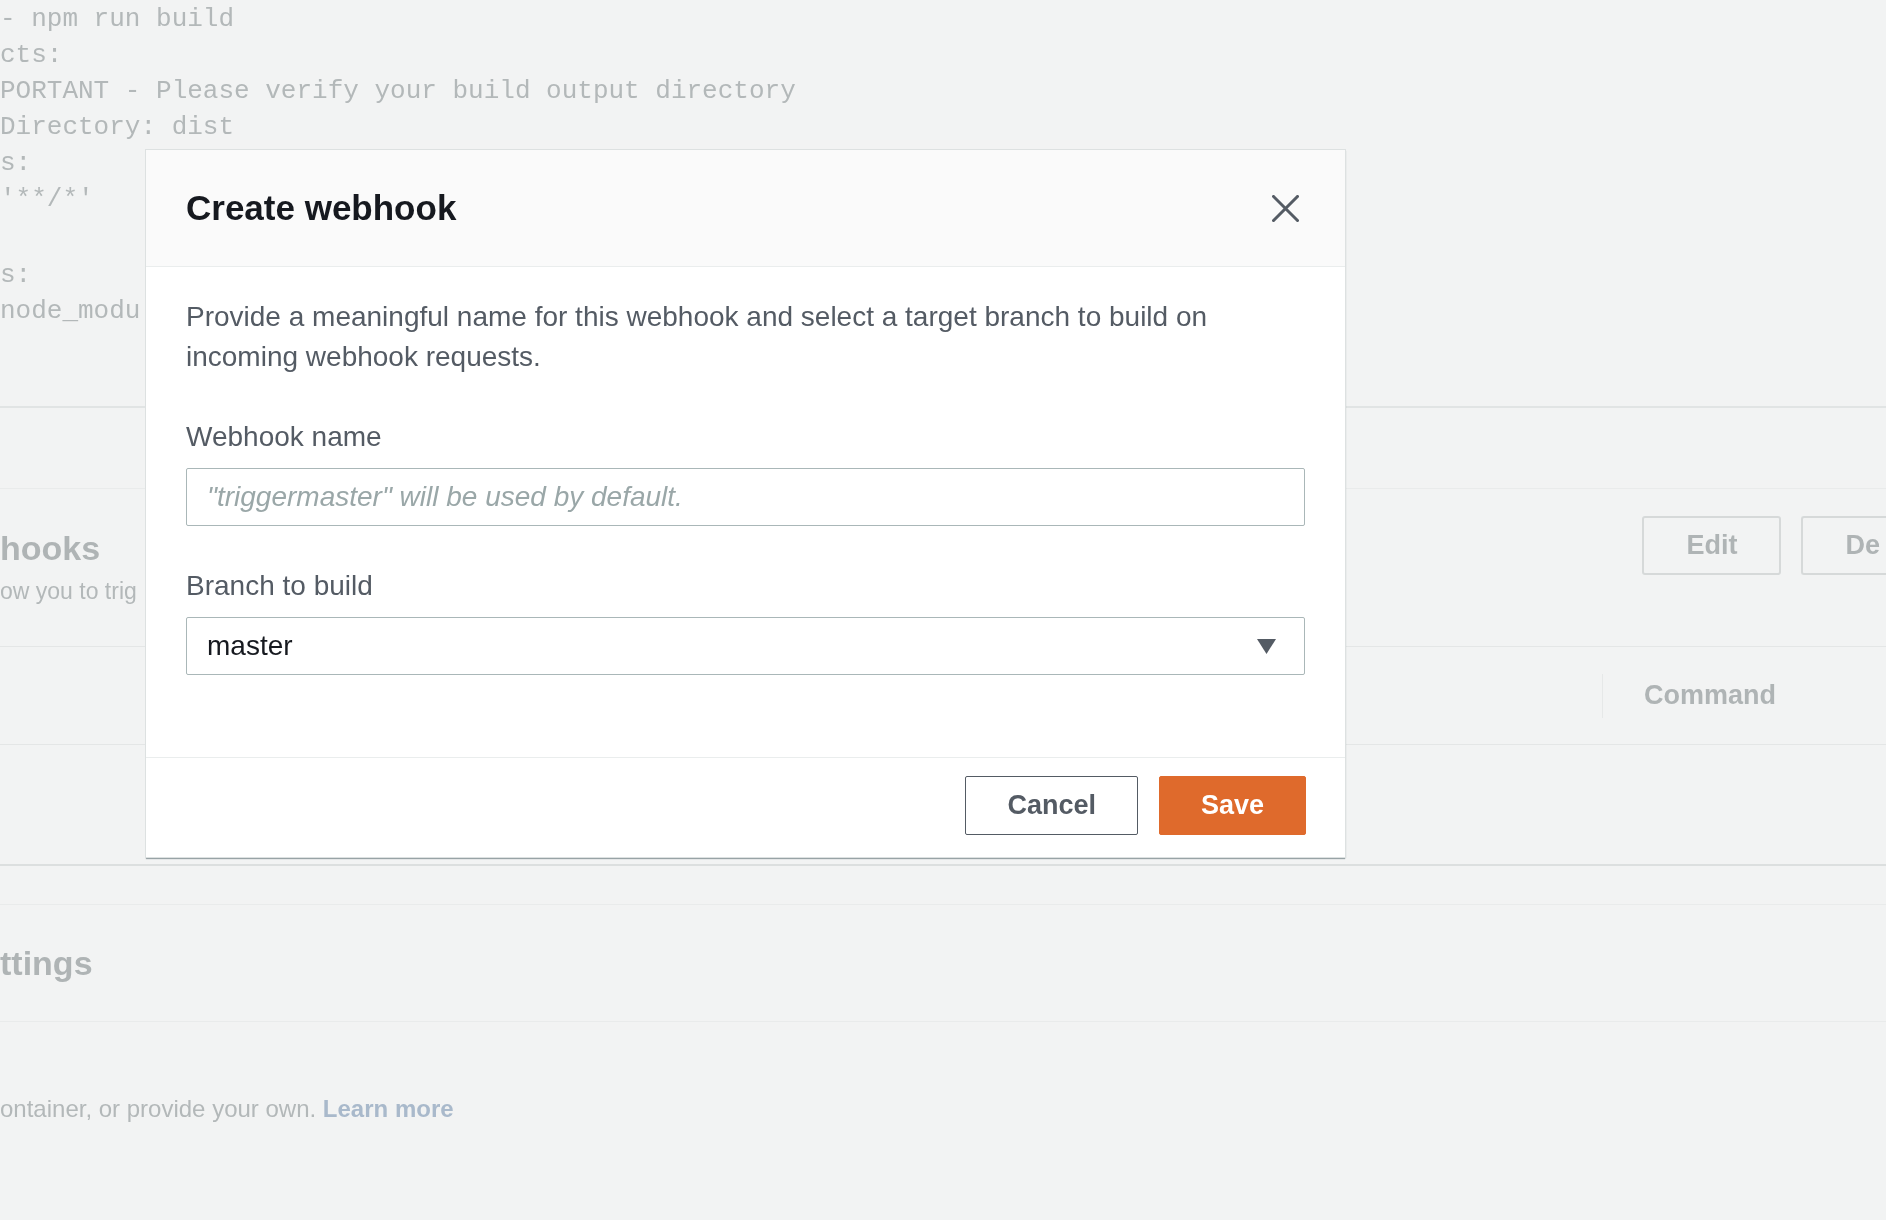  Describe the element at coordinates (1843, 545) in the screenshot. I see `action-button: De` at that location.